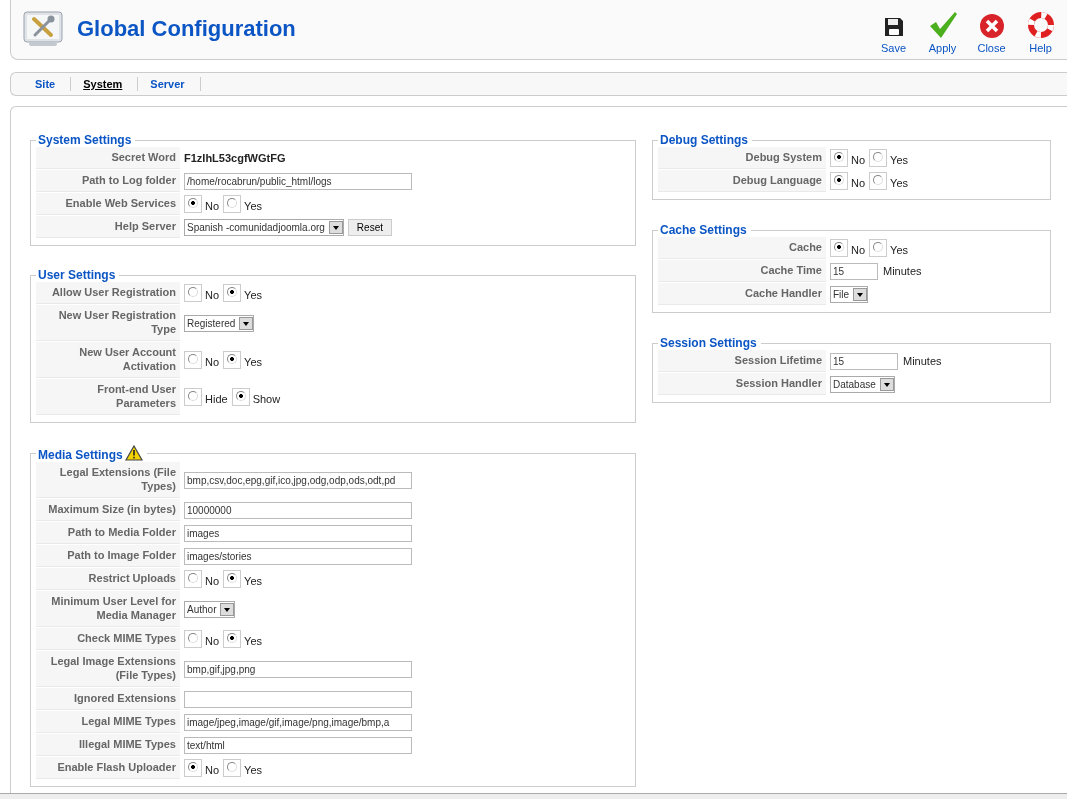 This screenshot has width=1067, height=799. Describe the element at coordinates (108, 227) in the screenshot. I see `field-label: Help Server` at that location.